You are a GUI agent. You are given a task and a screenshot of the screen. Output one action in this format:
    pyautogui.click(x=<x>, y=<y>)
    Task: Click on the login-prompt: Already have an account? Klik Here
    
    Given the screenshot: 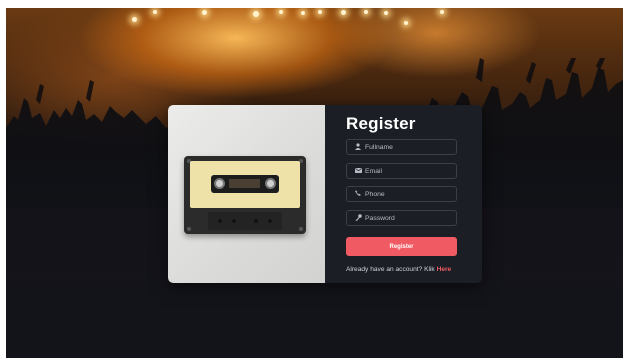 What is the action you would take?
    pyautogui.click(x=398, y=269)
    